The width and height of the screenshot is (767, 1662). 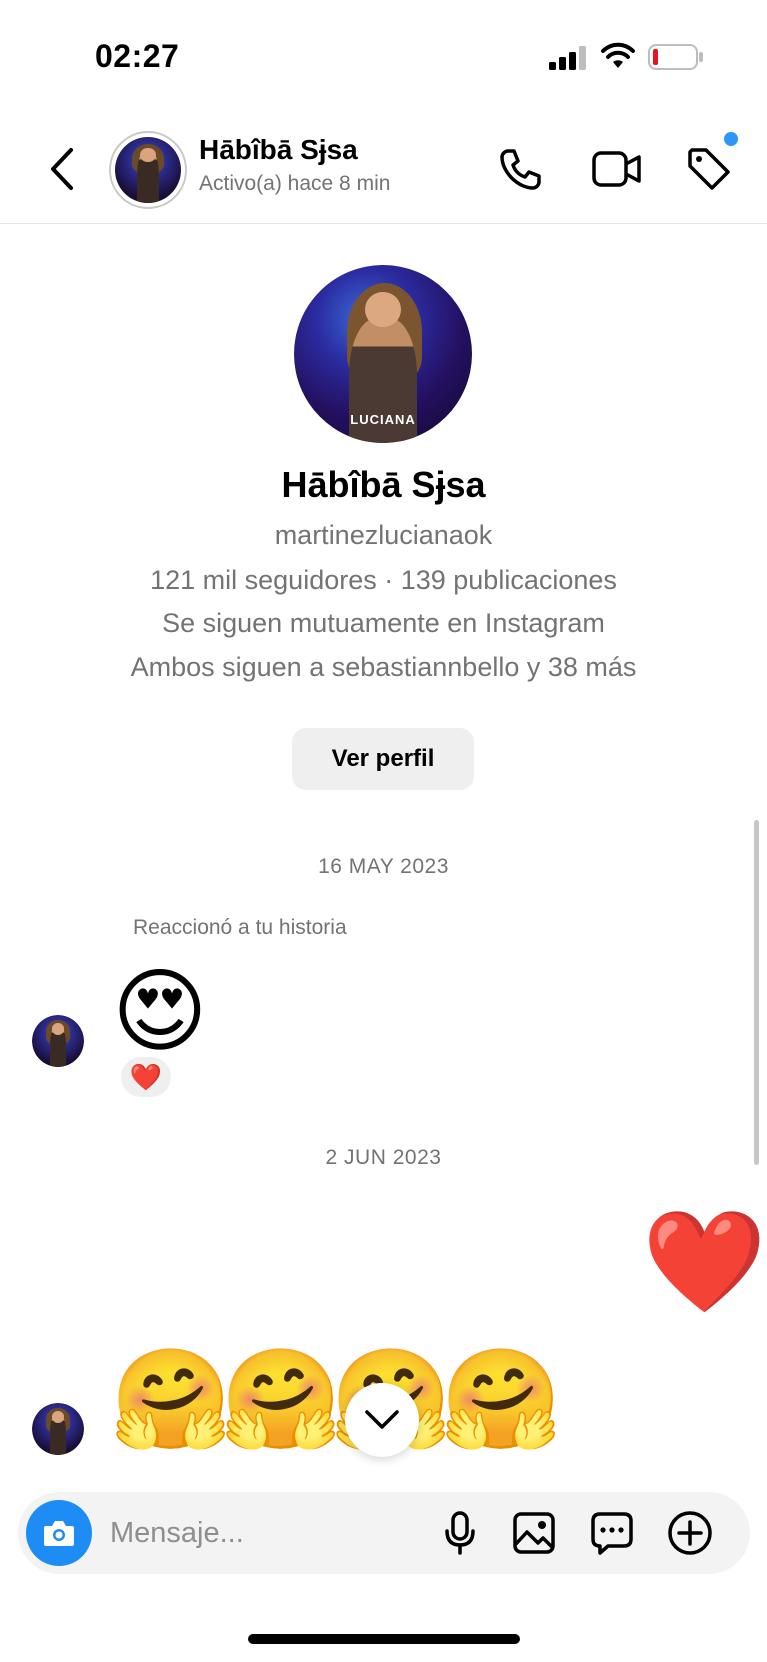 What do you see at coordinates (618, 55) in the screenshot?
I see `wifi-icon` at bounding box center [618, 55].